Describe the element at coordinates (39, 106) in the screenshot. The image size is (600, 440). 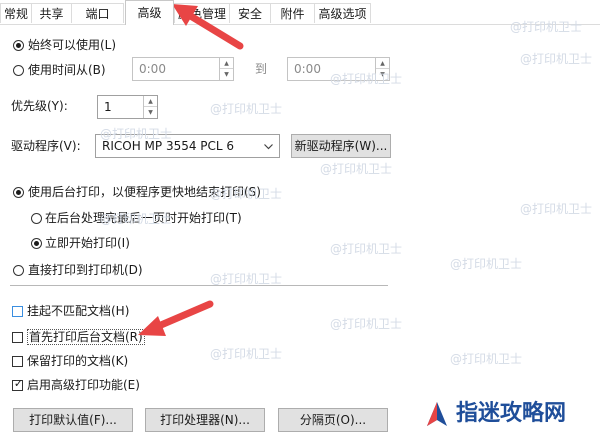
I see `priority-label: 优先级(Y):` at that location.